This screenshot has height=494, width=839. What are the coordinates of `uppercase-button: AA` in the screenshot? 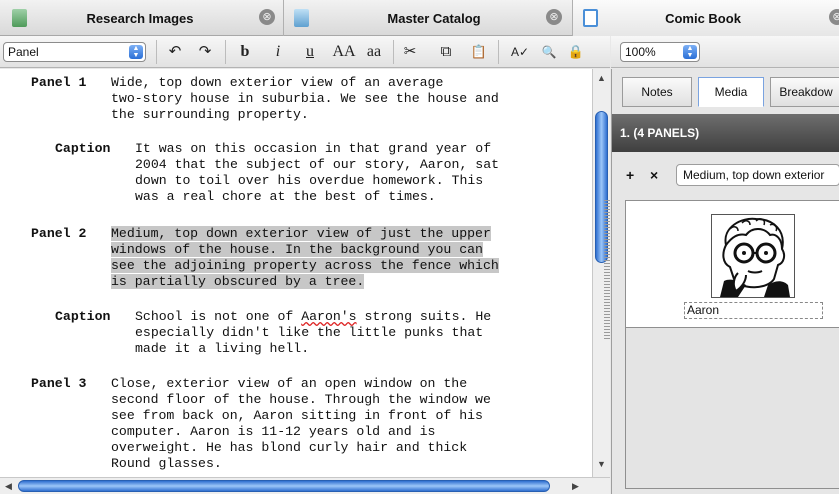 It's located at (344, 52).